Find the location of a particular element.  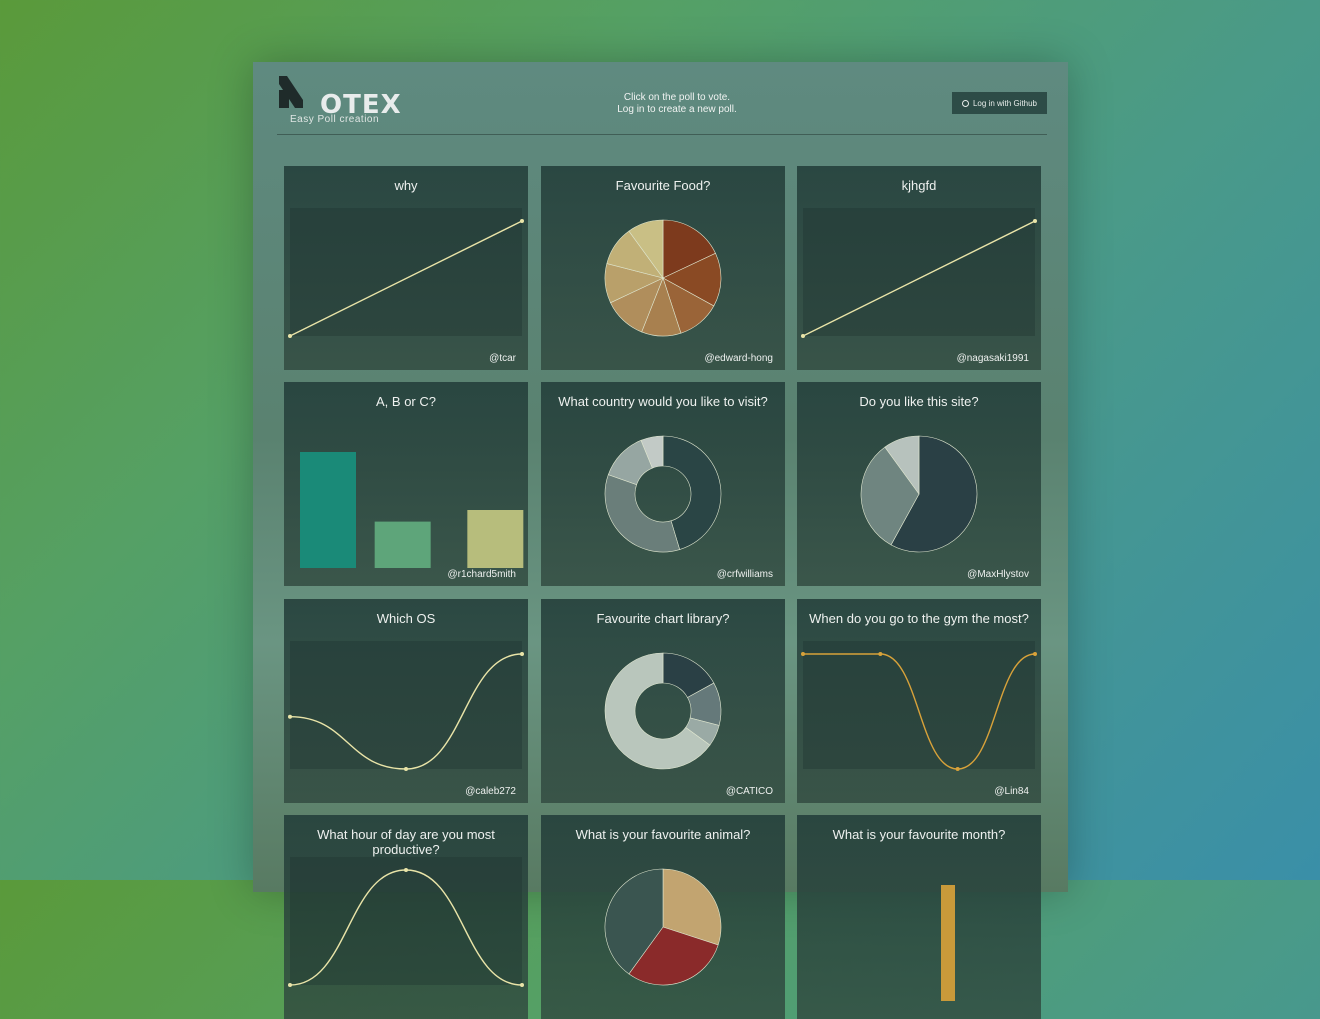

poll-title: Favourite Food? is located at coordinates (663, 185).